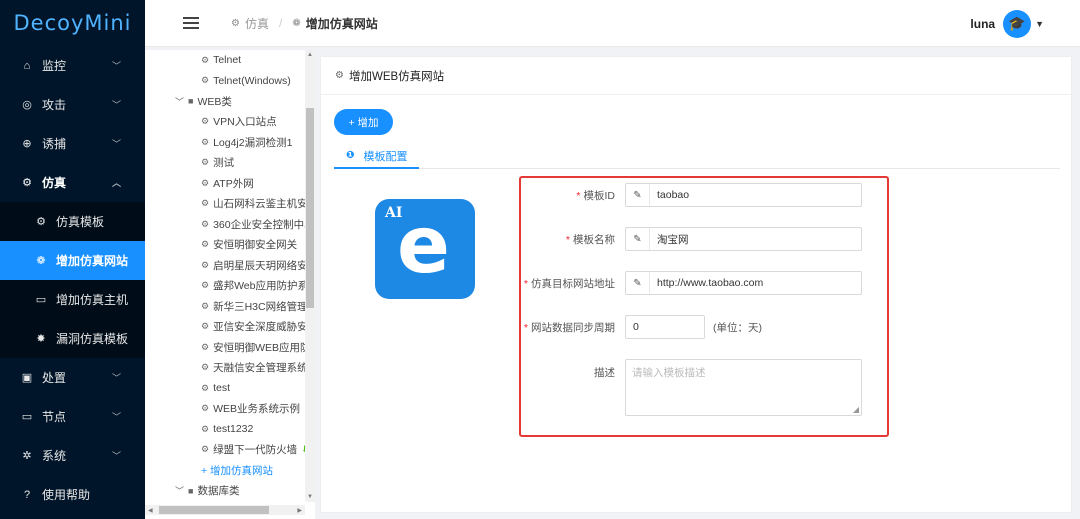 The height and width of the screenshot is (519, 1080). Describe the element at coordinates (72, 65) in the screenshot. I see `sidebar-item-monitor: ⌂ 监控 ﹀` at that location.